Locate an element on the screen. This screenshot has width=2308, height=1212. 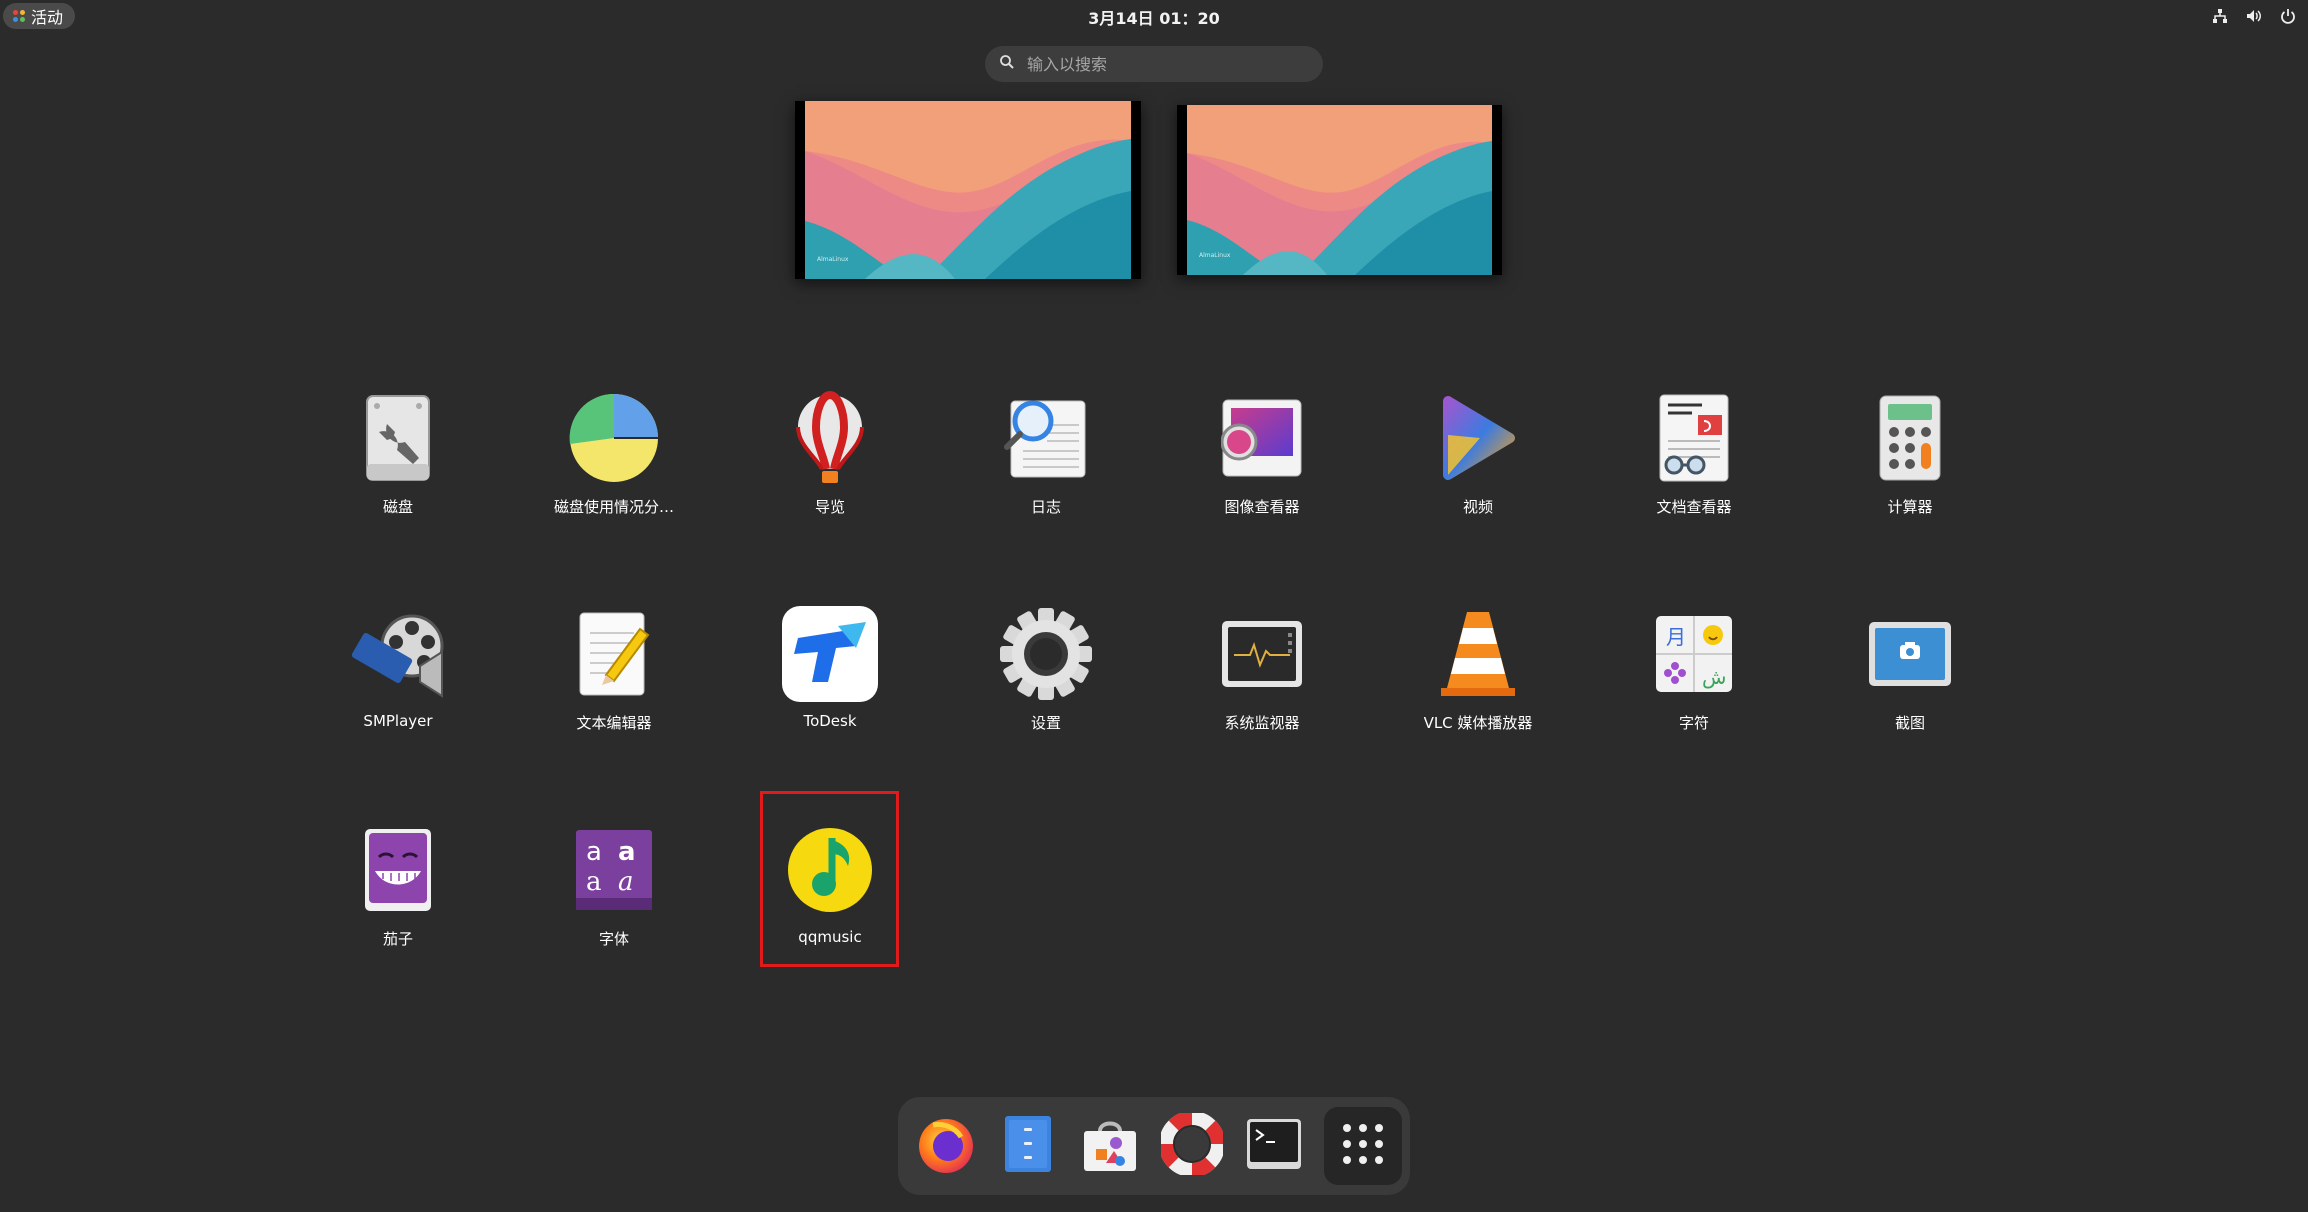
app-label: 磁盘 is located at coordinates (397, 507).